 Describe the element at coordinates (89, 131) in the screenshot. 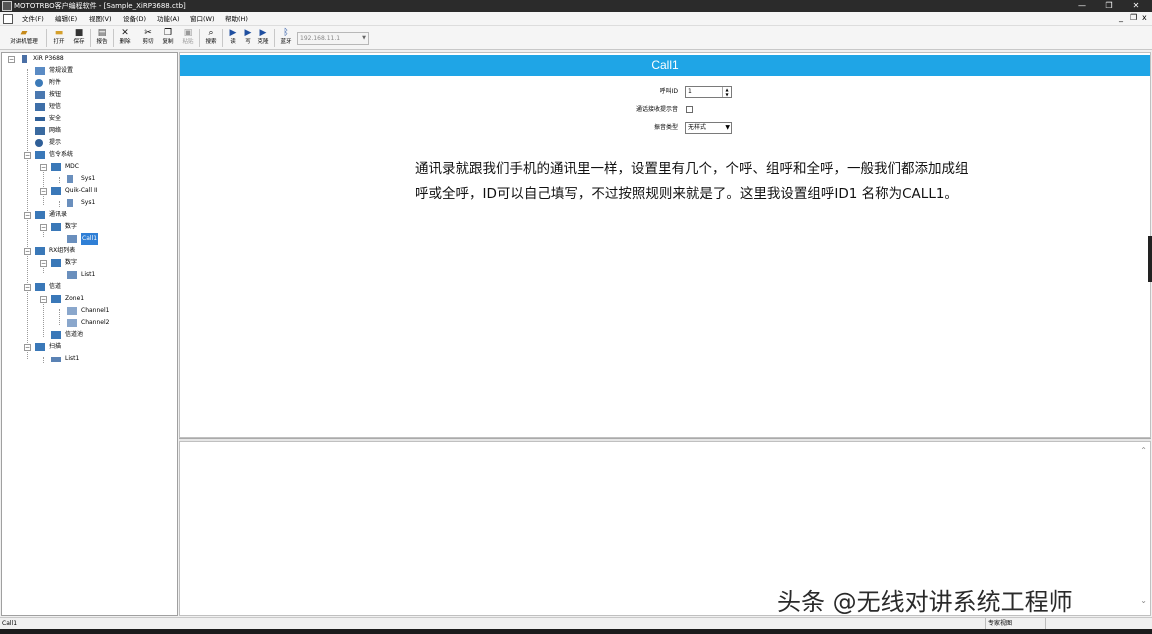

I see `tree-node-network: 网络` at that location.